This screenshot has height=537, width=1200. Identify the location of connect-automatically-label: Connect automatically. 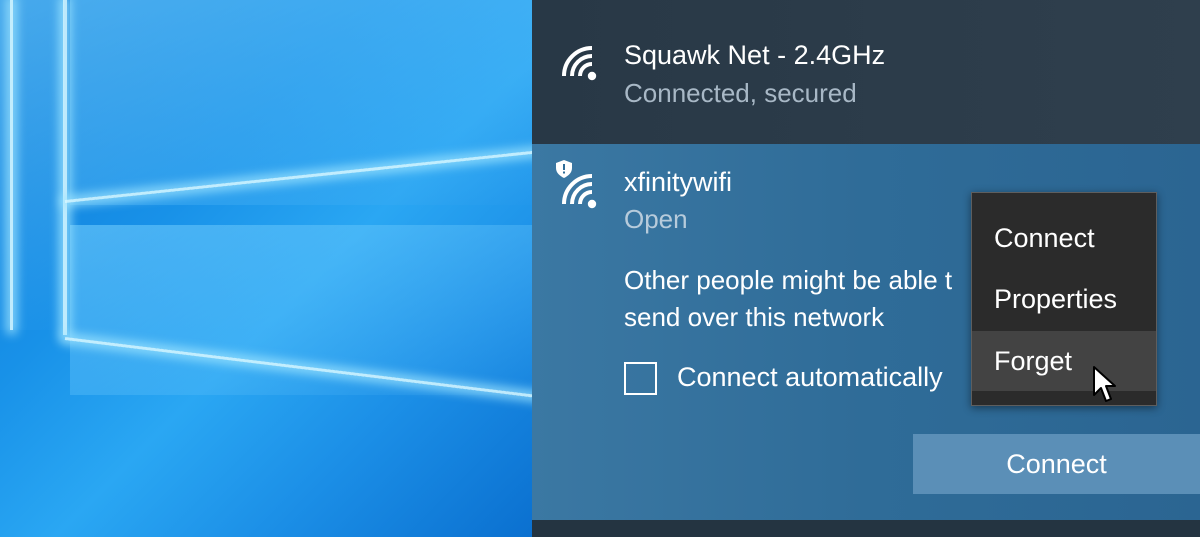
(810, 377).